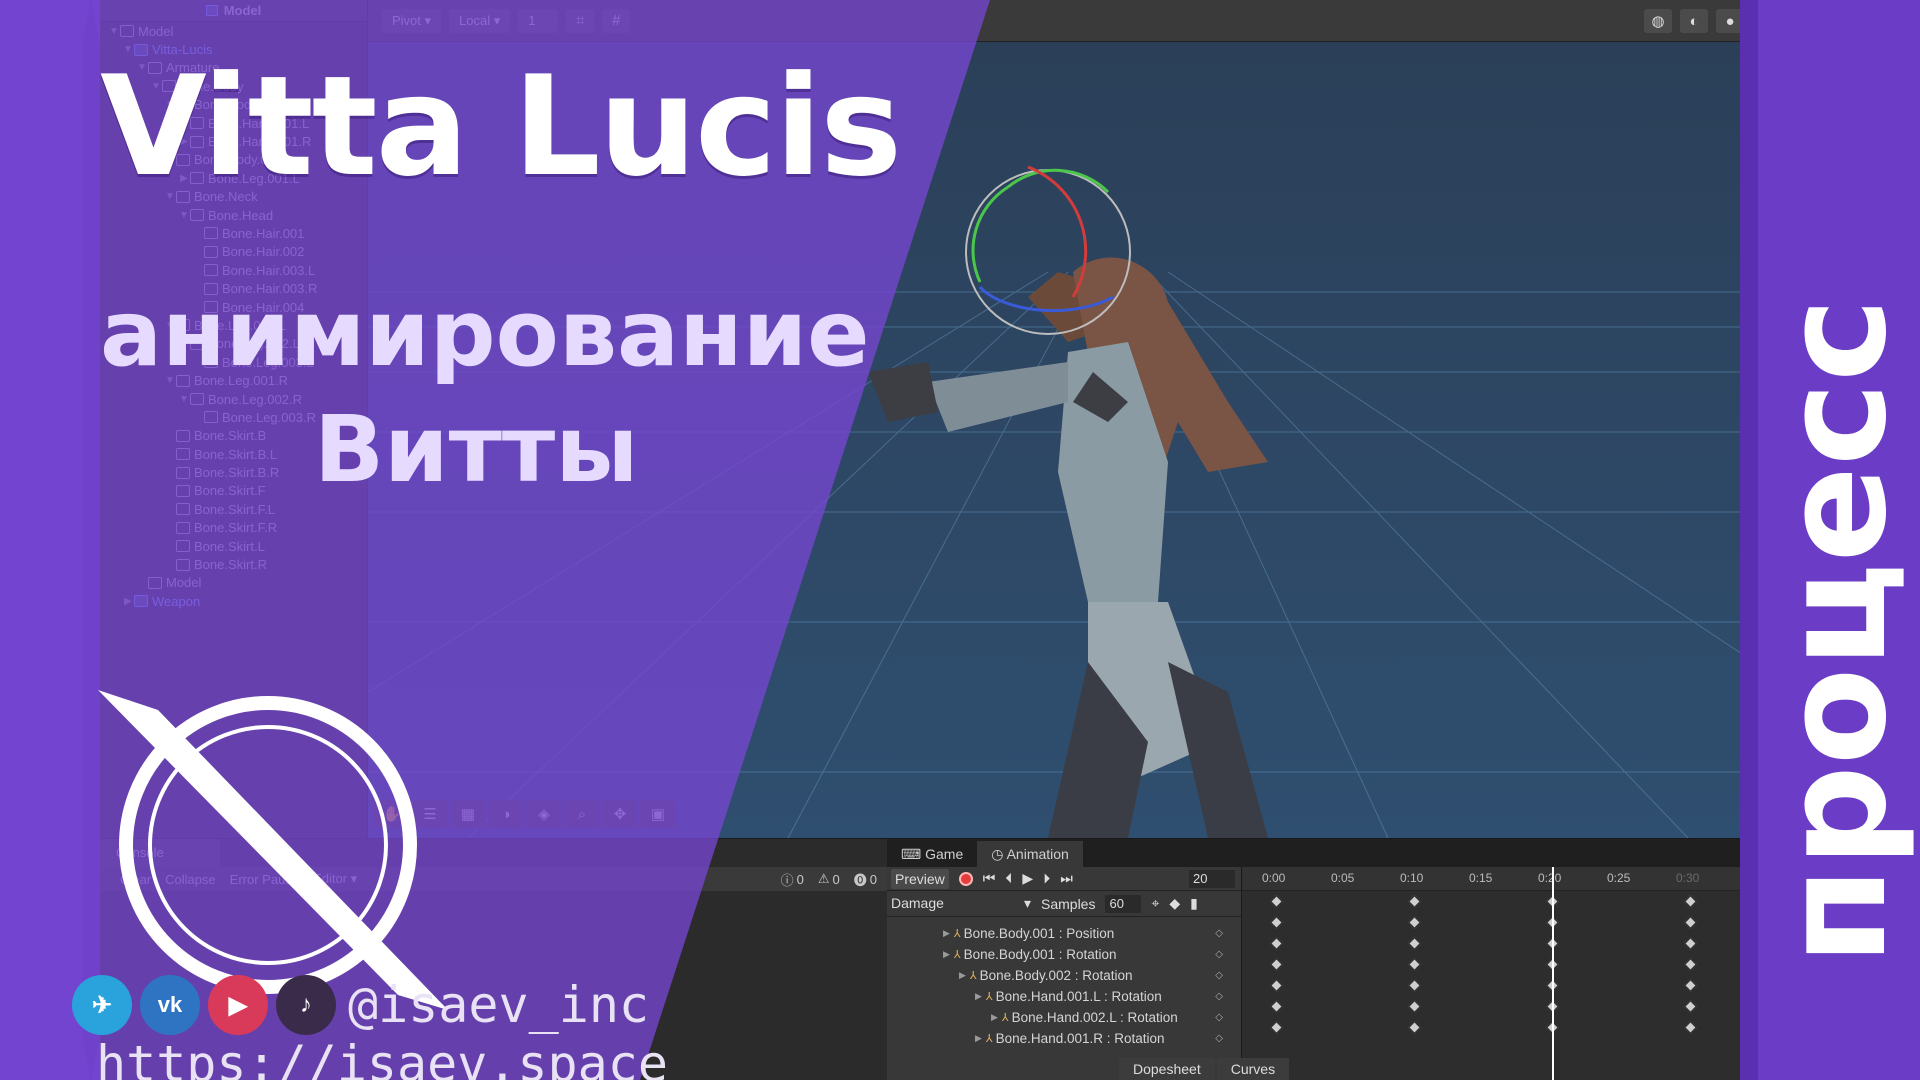 The image size is (1920, 1080). I want to click on hierarchy-item: Bone.Skirt.F, so click(233, 491).